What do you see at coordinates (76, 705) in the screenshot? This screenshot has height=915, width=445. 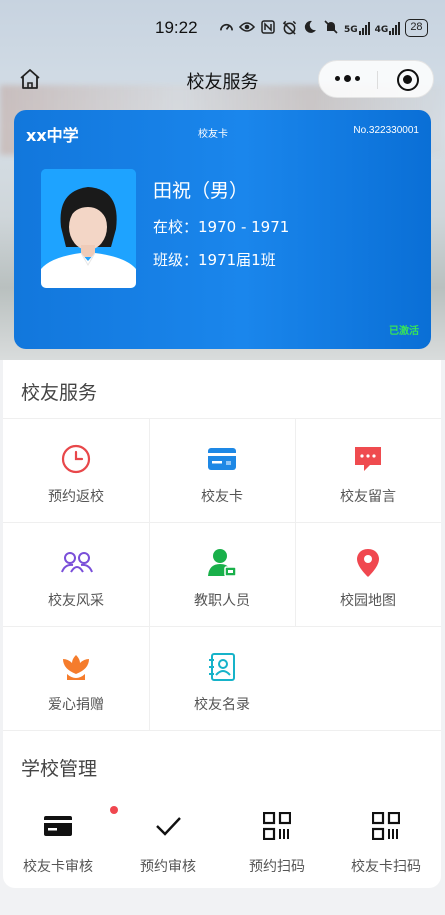 I see `service-label: 爱心捐赠` at bounding box center [76, 705].